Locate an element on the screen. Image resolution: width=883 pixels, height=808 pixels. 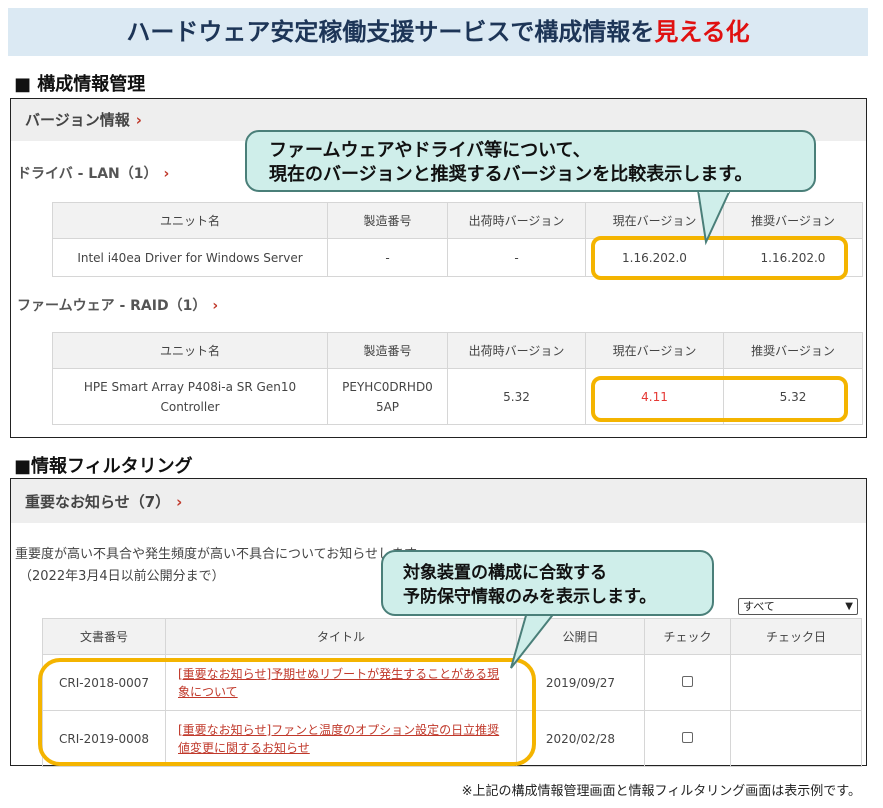
version-highlight-box is located at coordinates (719, 399).